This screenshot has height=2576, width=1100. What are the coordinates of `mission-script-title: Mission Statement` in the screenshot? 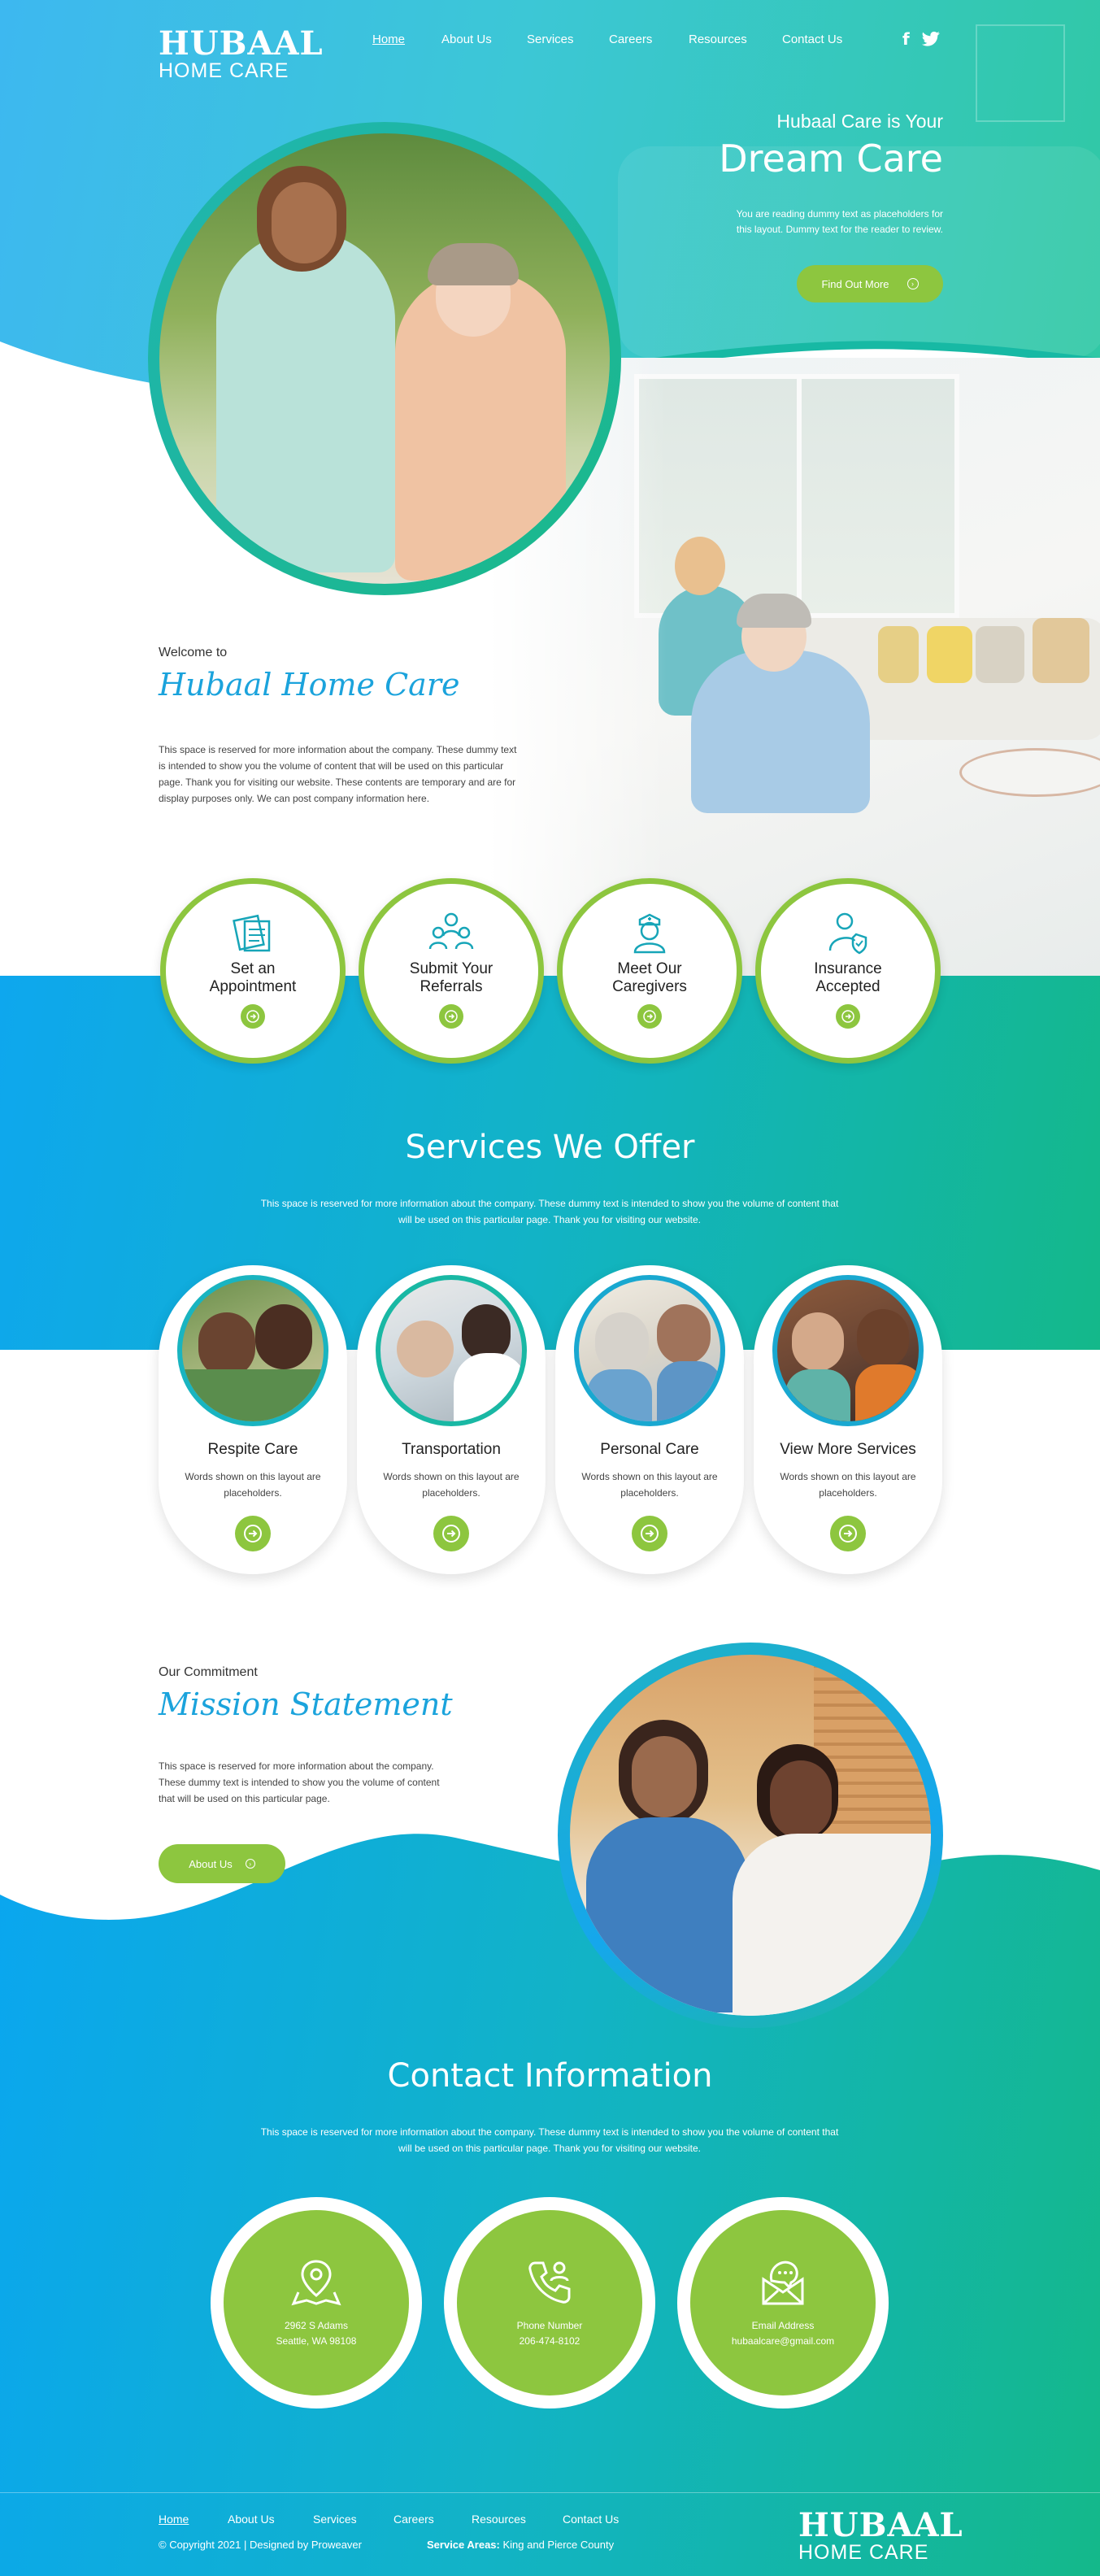 It's located at (306, 1704).